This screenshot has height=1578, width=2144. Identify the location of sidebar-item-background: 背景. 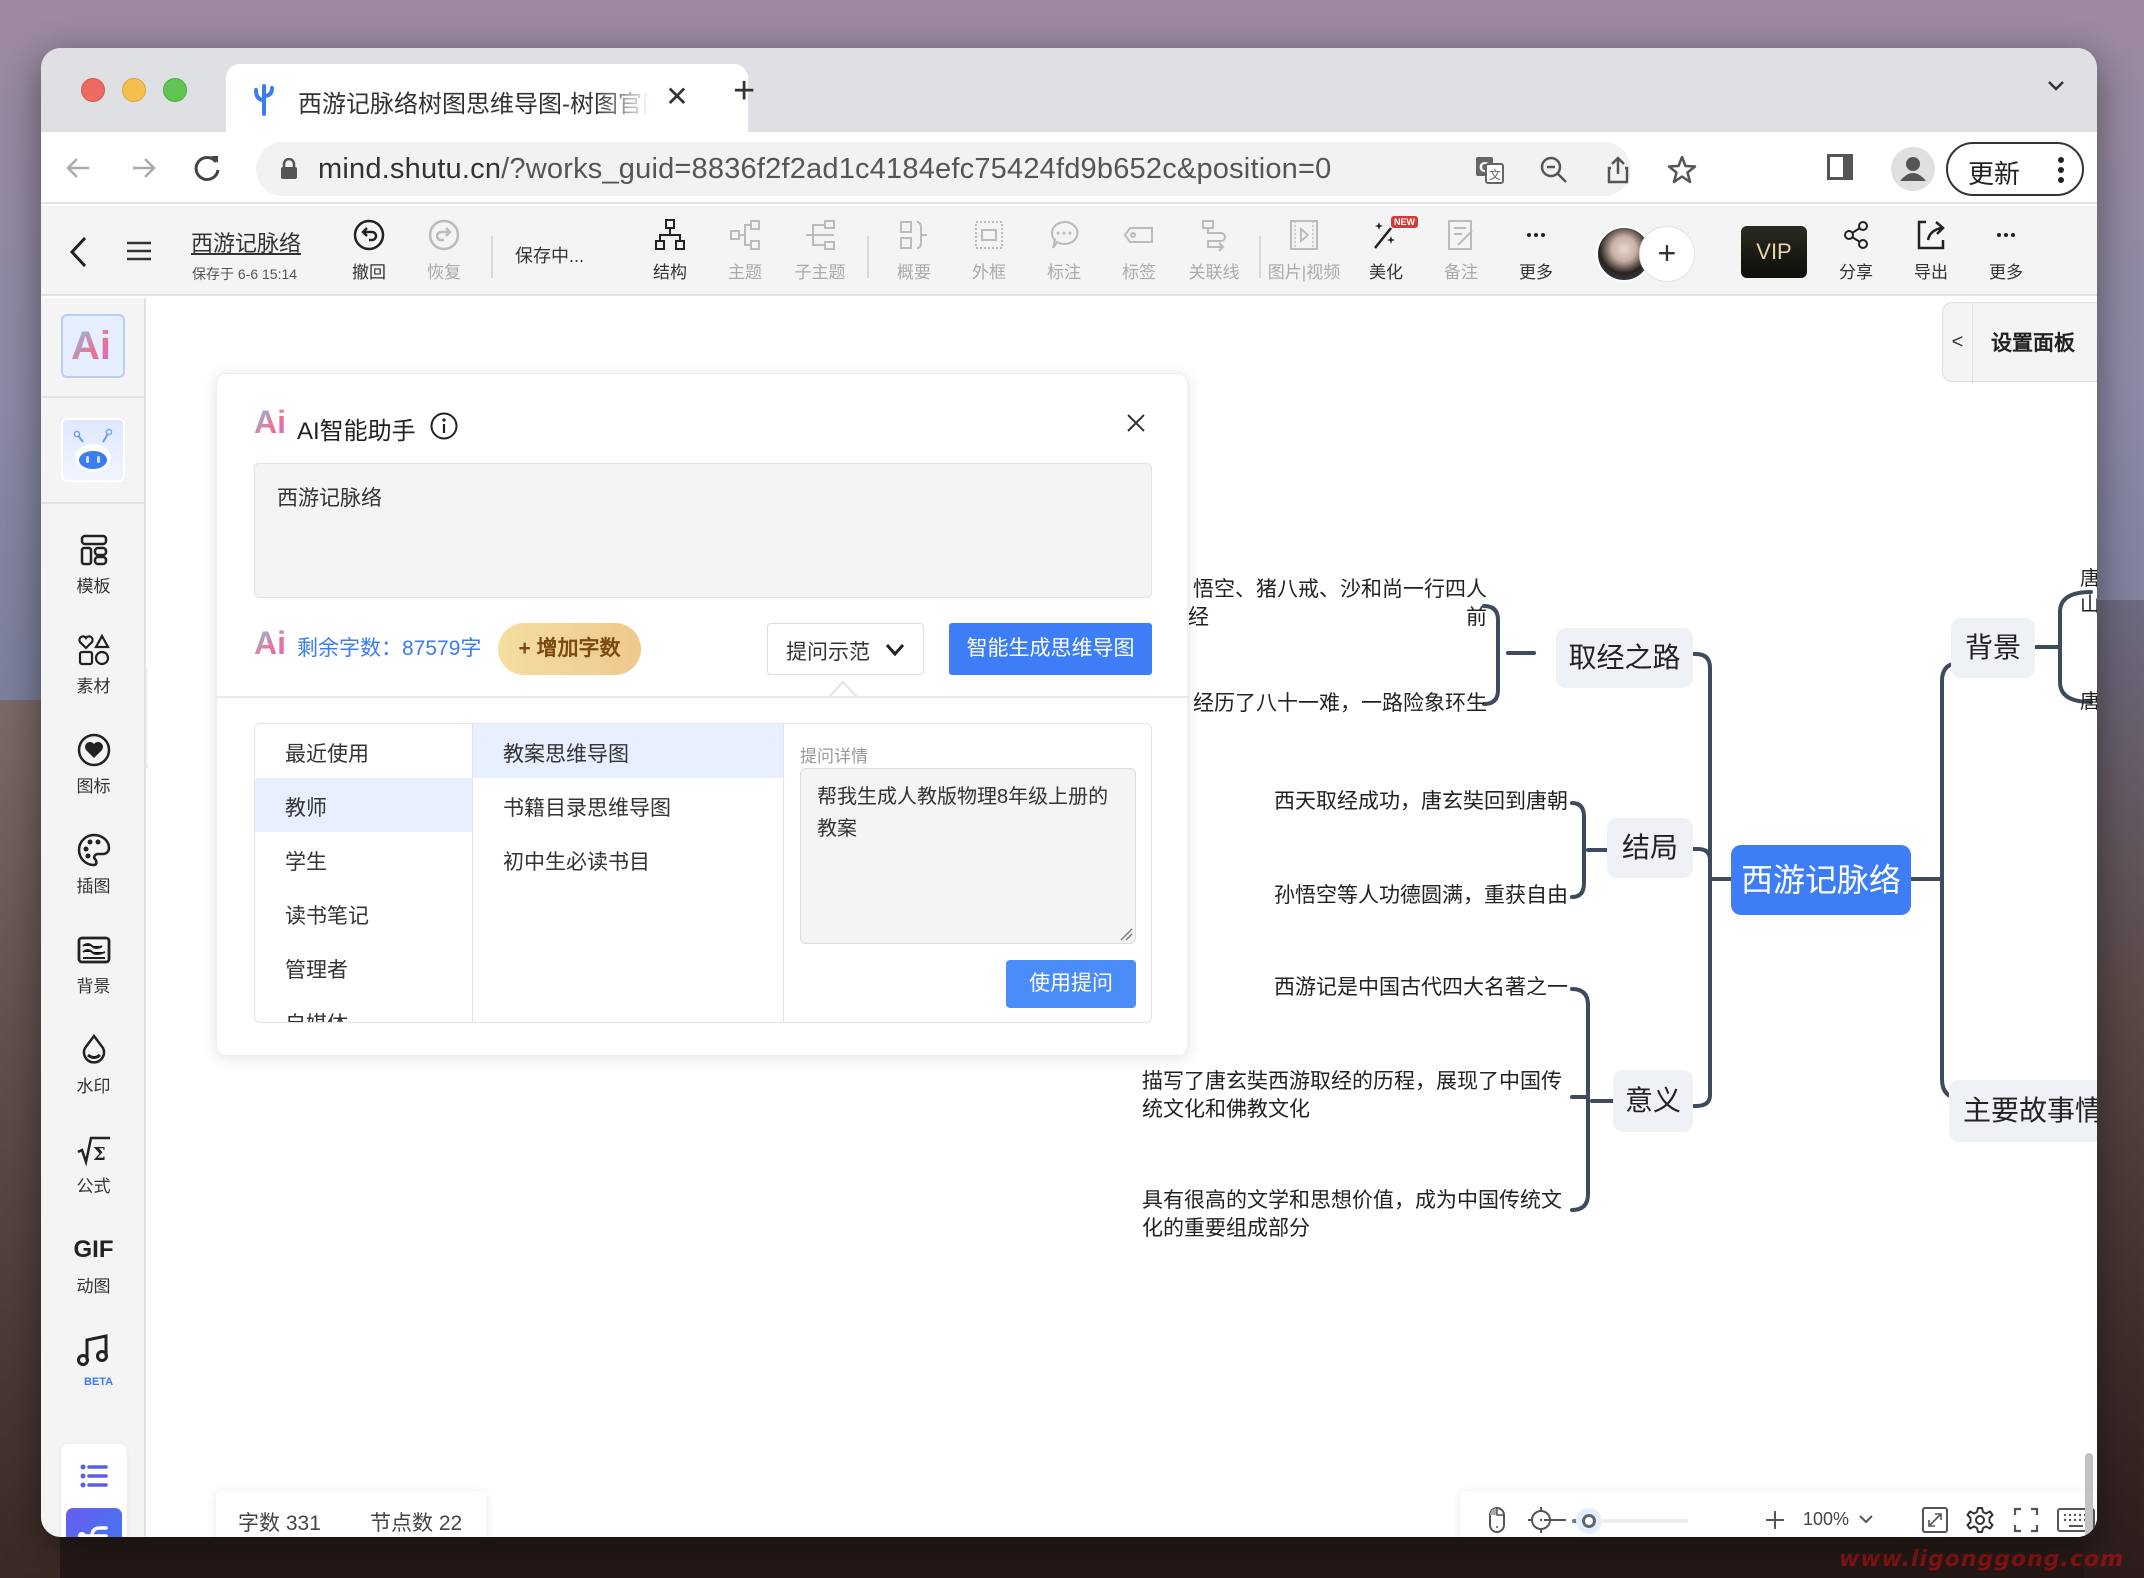
(93, 964).